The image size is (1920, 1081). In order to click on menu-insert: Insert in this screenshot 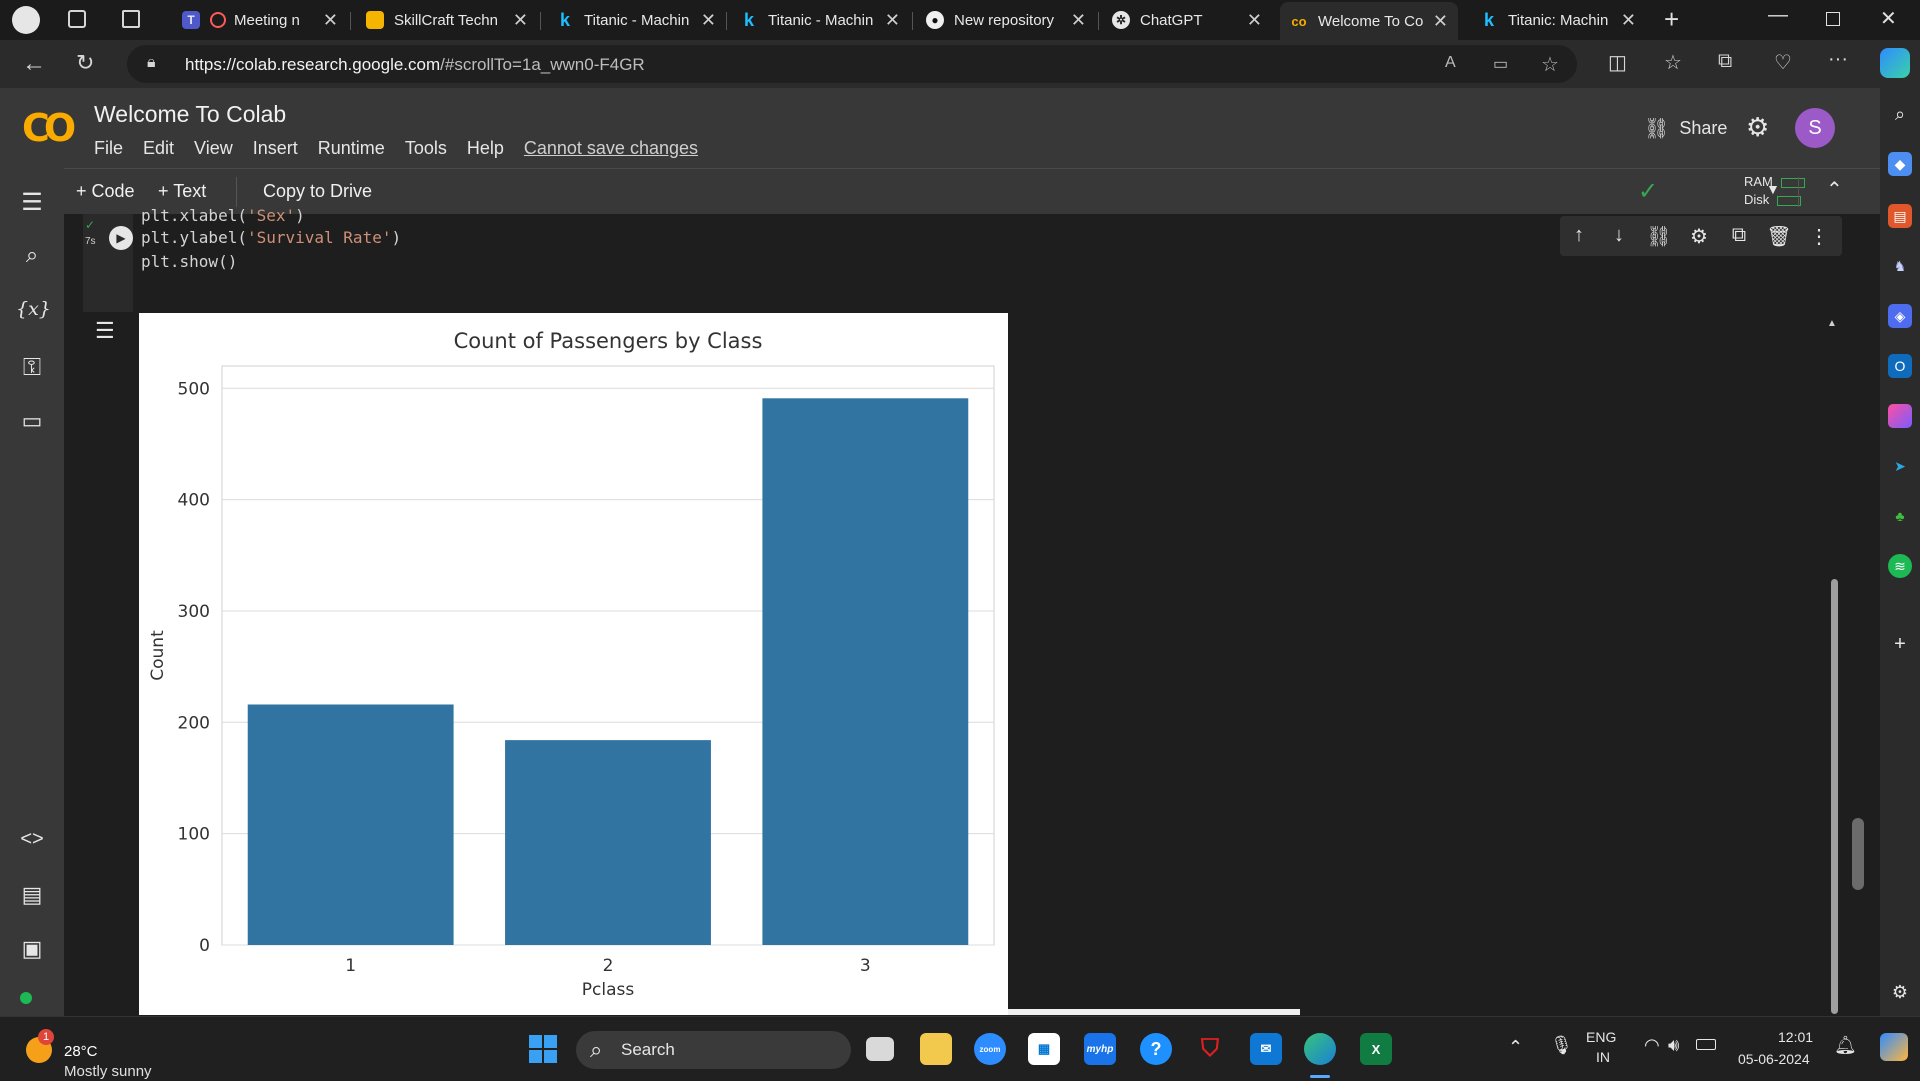, I will do `click(275, 148)`.